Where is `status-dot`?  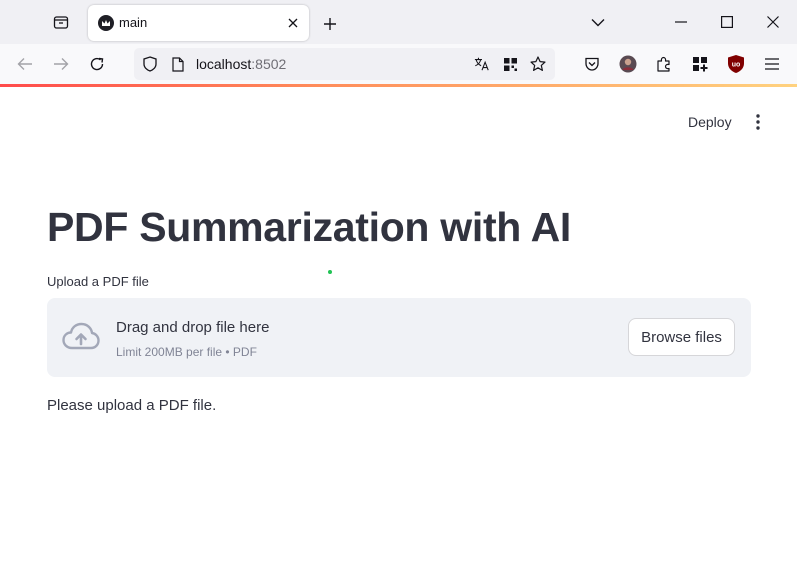
status-dot is located at coordinates (330, 272).